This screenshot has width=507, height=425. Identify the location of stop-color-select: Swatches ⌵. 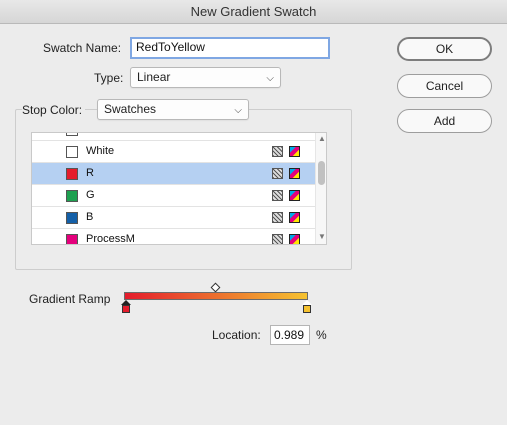
(173, 109).